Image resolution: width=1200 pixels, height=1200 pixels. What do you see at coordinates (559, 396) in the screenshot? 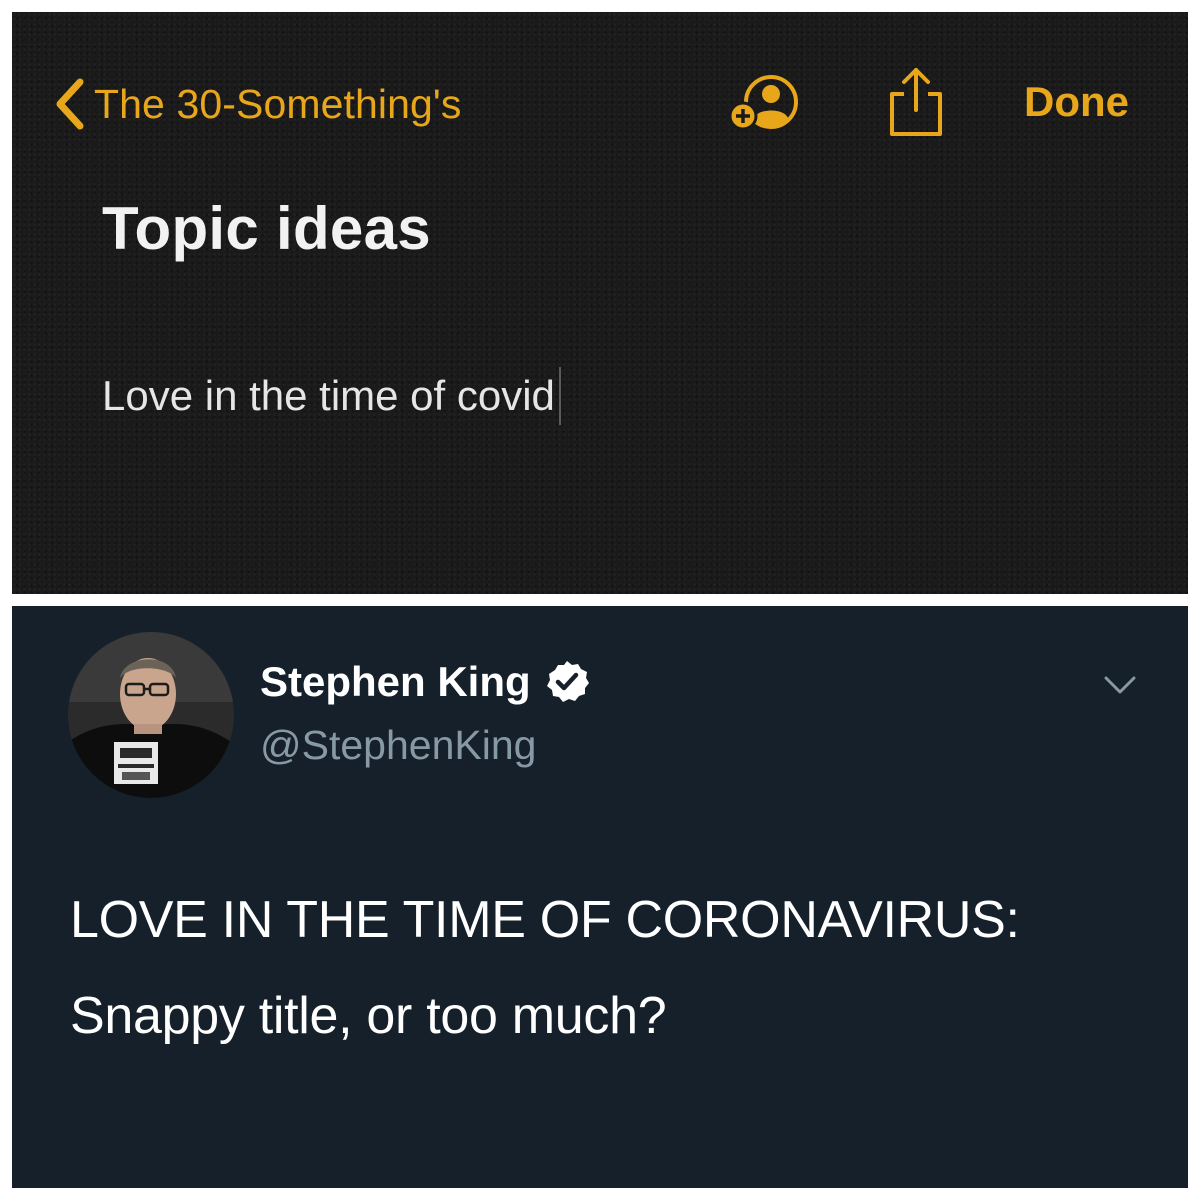
I see `text-cursor` at bounding box center [559, 396].